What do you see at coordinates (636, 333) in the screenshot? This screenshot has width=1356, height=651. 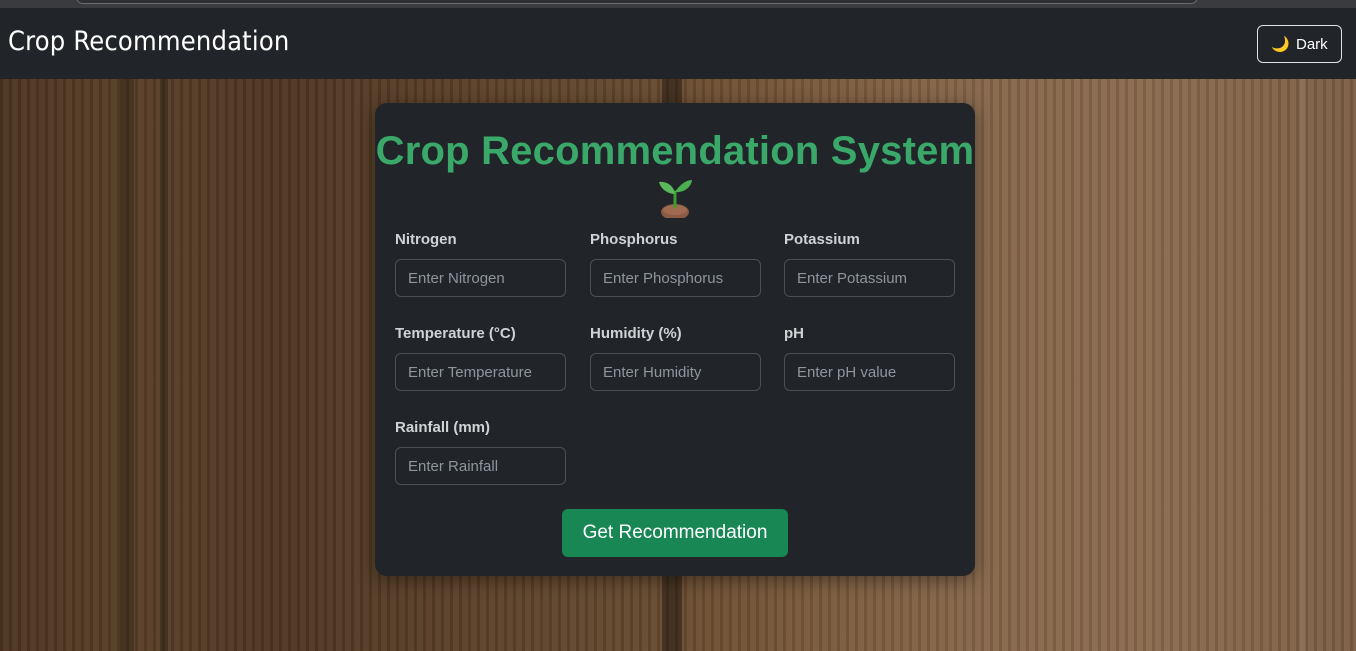 I see `humidity-label: Humidity (%)` at bounding box center [636, 333].